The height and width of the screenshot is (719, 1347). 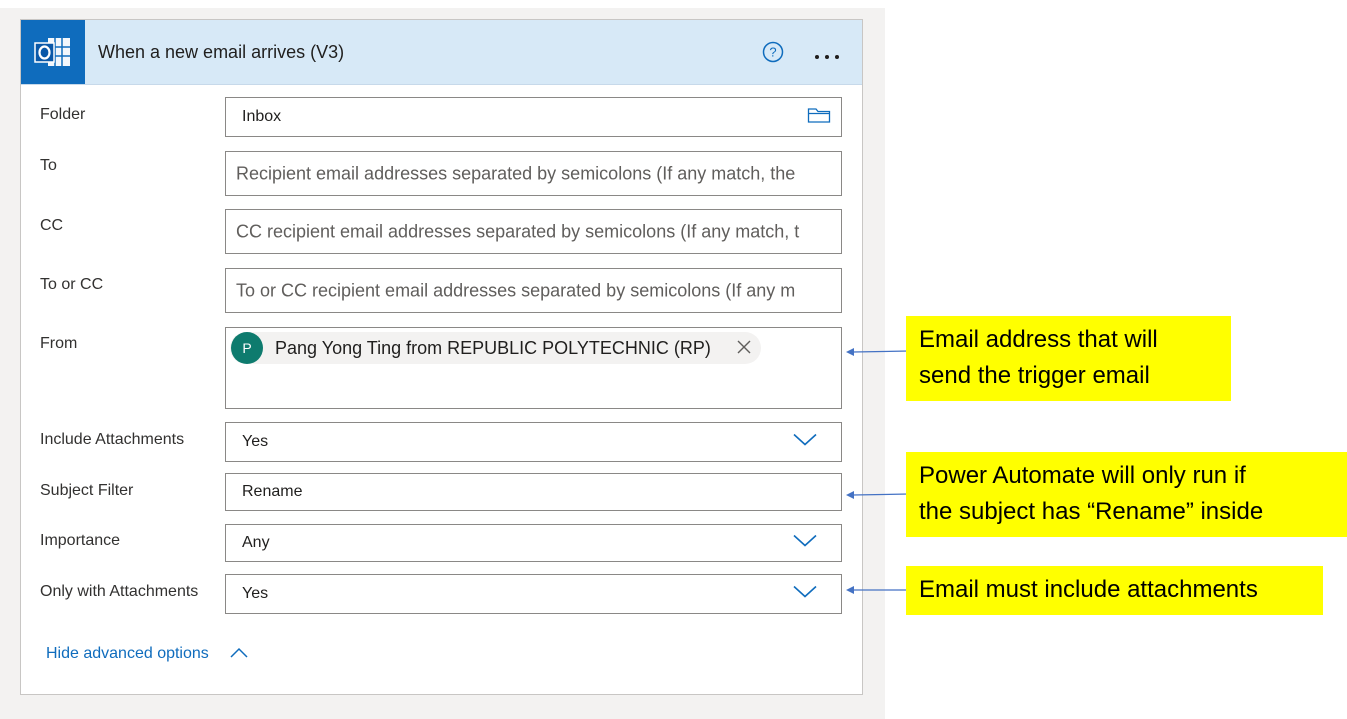 What do you see at coordinates (72, 284) in the screenshot?
I see `to-or-cc-label: To or CC` at bounding box center [72, 284].